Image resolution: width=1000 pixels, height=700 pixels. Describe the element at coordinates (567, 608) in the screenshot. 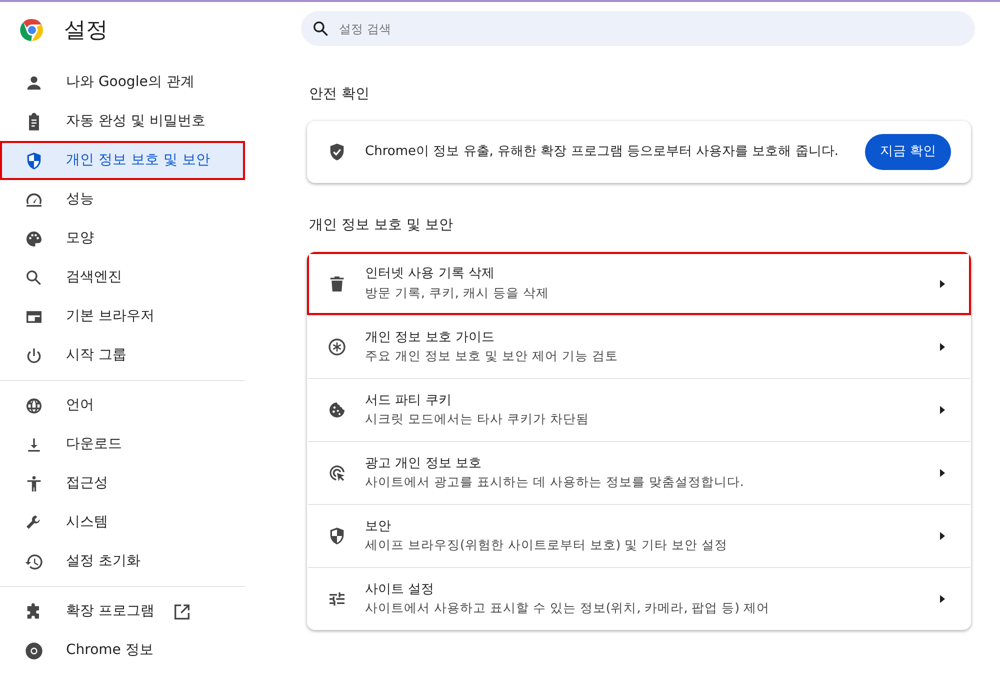

I see `row-subtitle: 사이트에서 사용하고 표시할 수 있는 정보(위치, 카메라, 팝업 등) 제어` at that location.